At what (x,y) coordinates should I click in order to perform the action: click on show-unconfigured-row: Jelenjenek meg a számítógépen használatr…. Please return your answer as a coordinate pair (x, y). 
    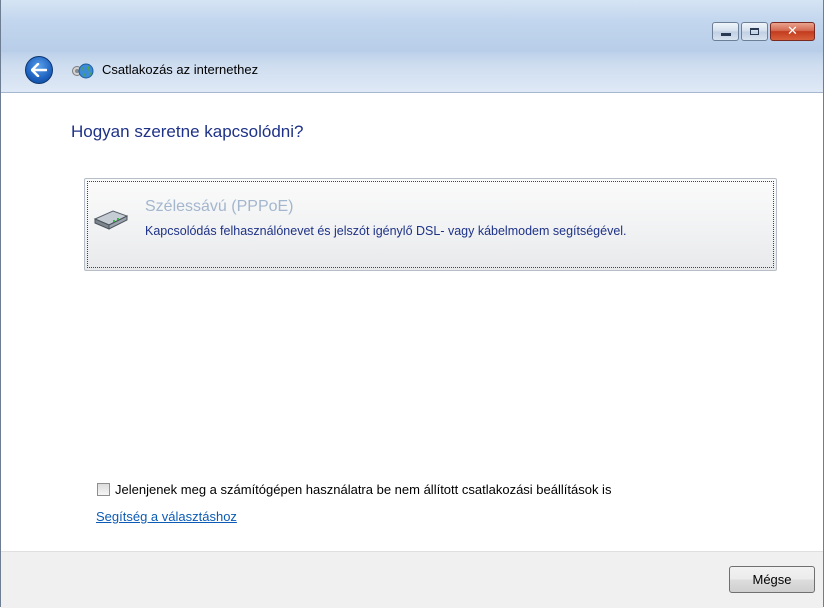
    Looking at the image, I should click on (354, 489).